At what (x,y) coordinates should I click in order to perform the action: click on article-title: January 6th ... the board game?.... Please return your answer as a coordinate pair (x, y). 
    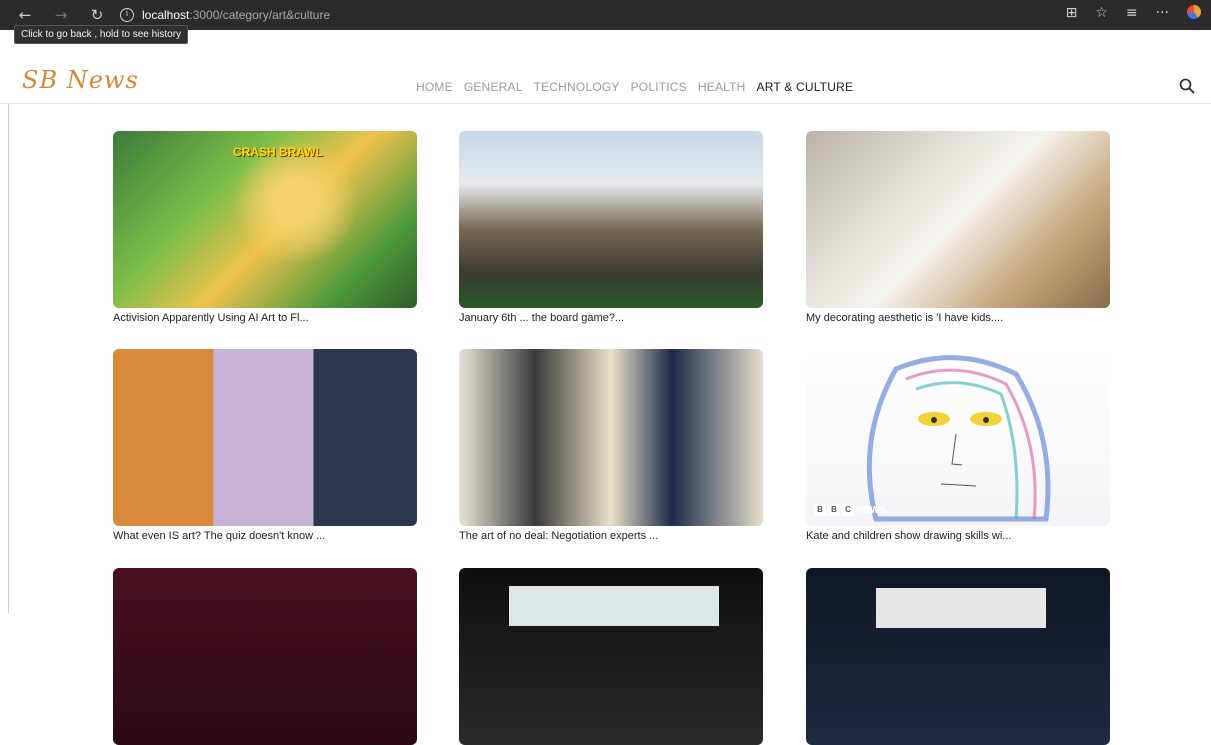
    Looking at the image, I should click on (611, 318).